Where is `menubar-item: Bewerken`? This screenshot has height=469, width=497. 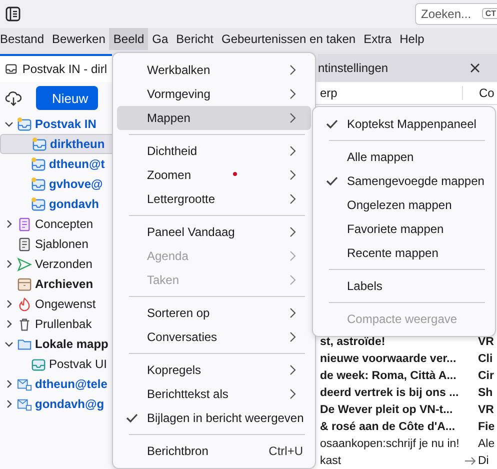 menubar-item: Bewerken is located at coordinates (79, 39).